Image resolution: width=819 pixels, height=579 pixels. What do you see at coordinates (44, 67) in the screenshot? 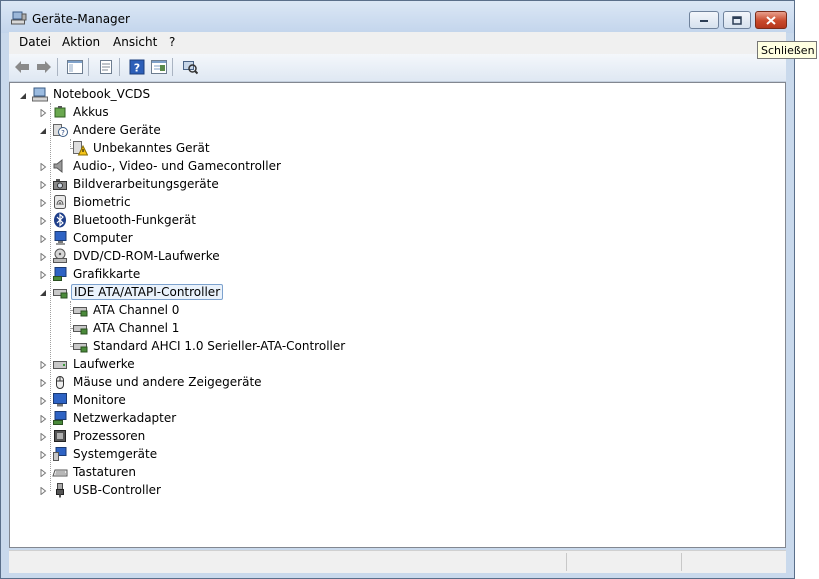
I see `forward-button` at bounding box center [44, 67].